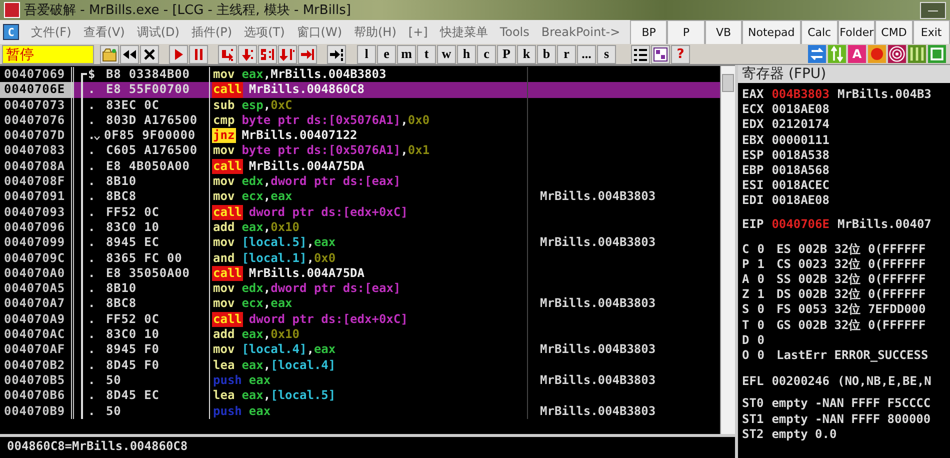 This screenshot has height=458, width=950. What do you see at coordinates (723, 32) in the screenshot?
I see `plugin-button: VB` at bounding box center [723, 32].